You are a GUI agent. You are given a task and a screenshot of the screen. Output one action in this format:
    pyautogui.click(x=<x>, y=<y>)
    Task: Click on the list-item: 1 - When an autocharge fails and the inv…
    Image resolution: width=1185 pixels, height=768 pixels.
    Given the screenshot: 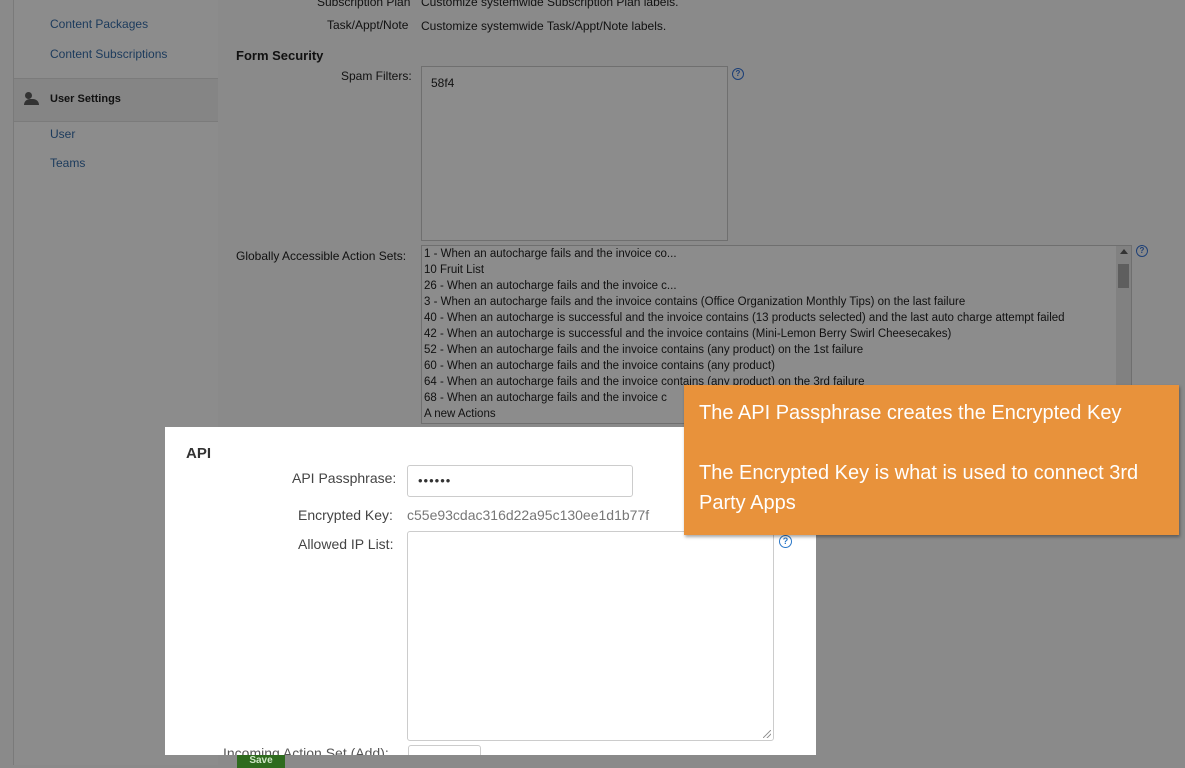 What is the action you would take?
    pyautogui.click(x=776, y=254)
    